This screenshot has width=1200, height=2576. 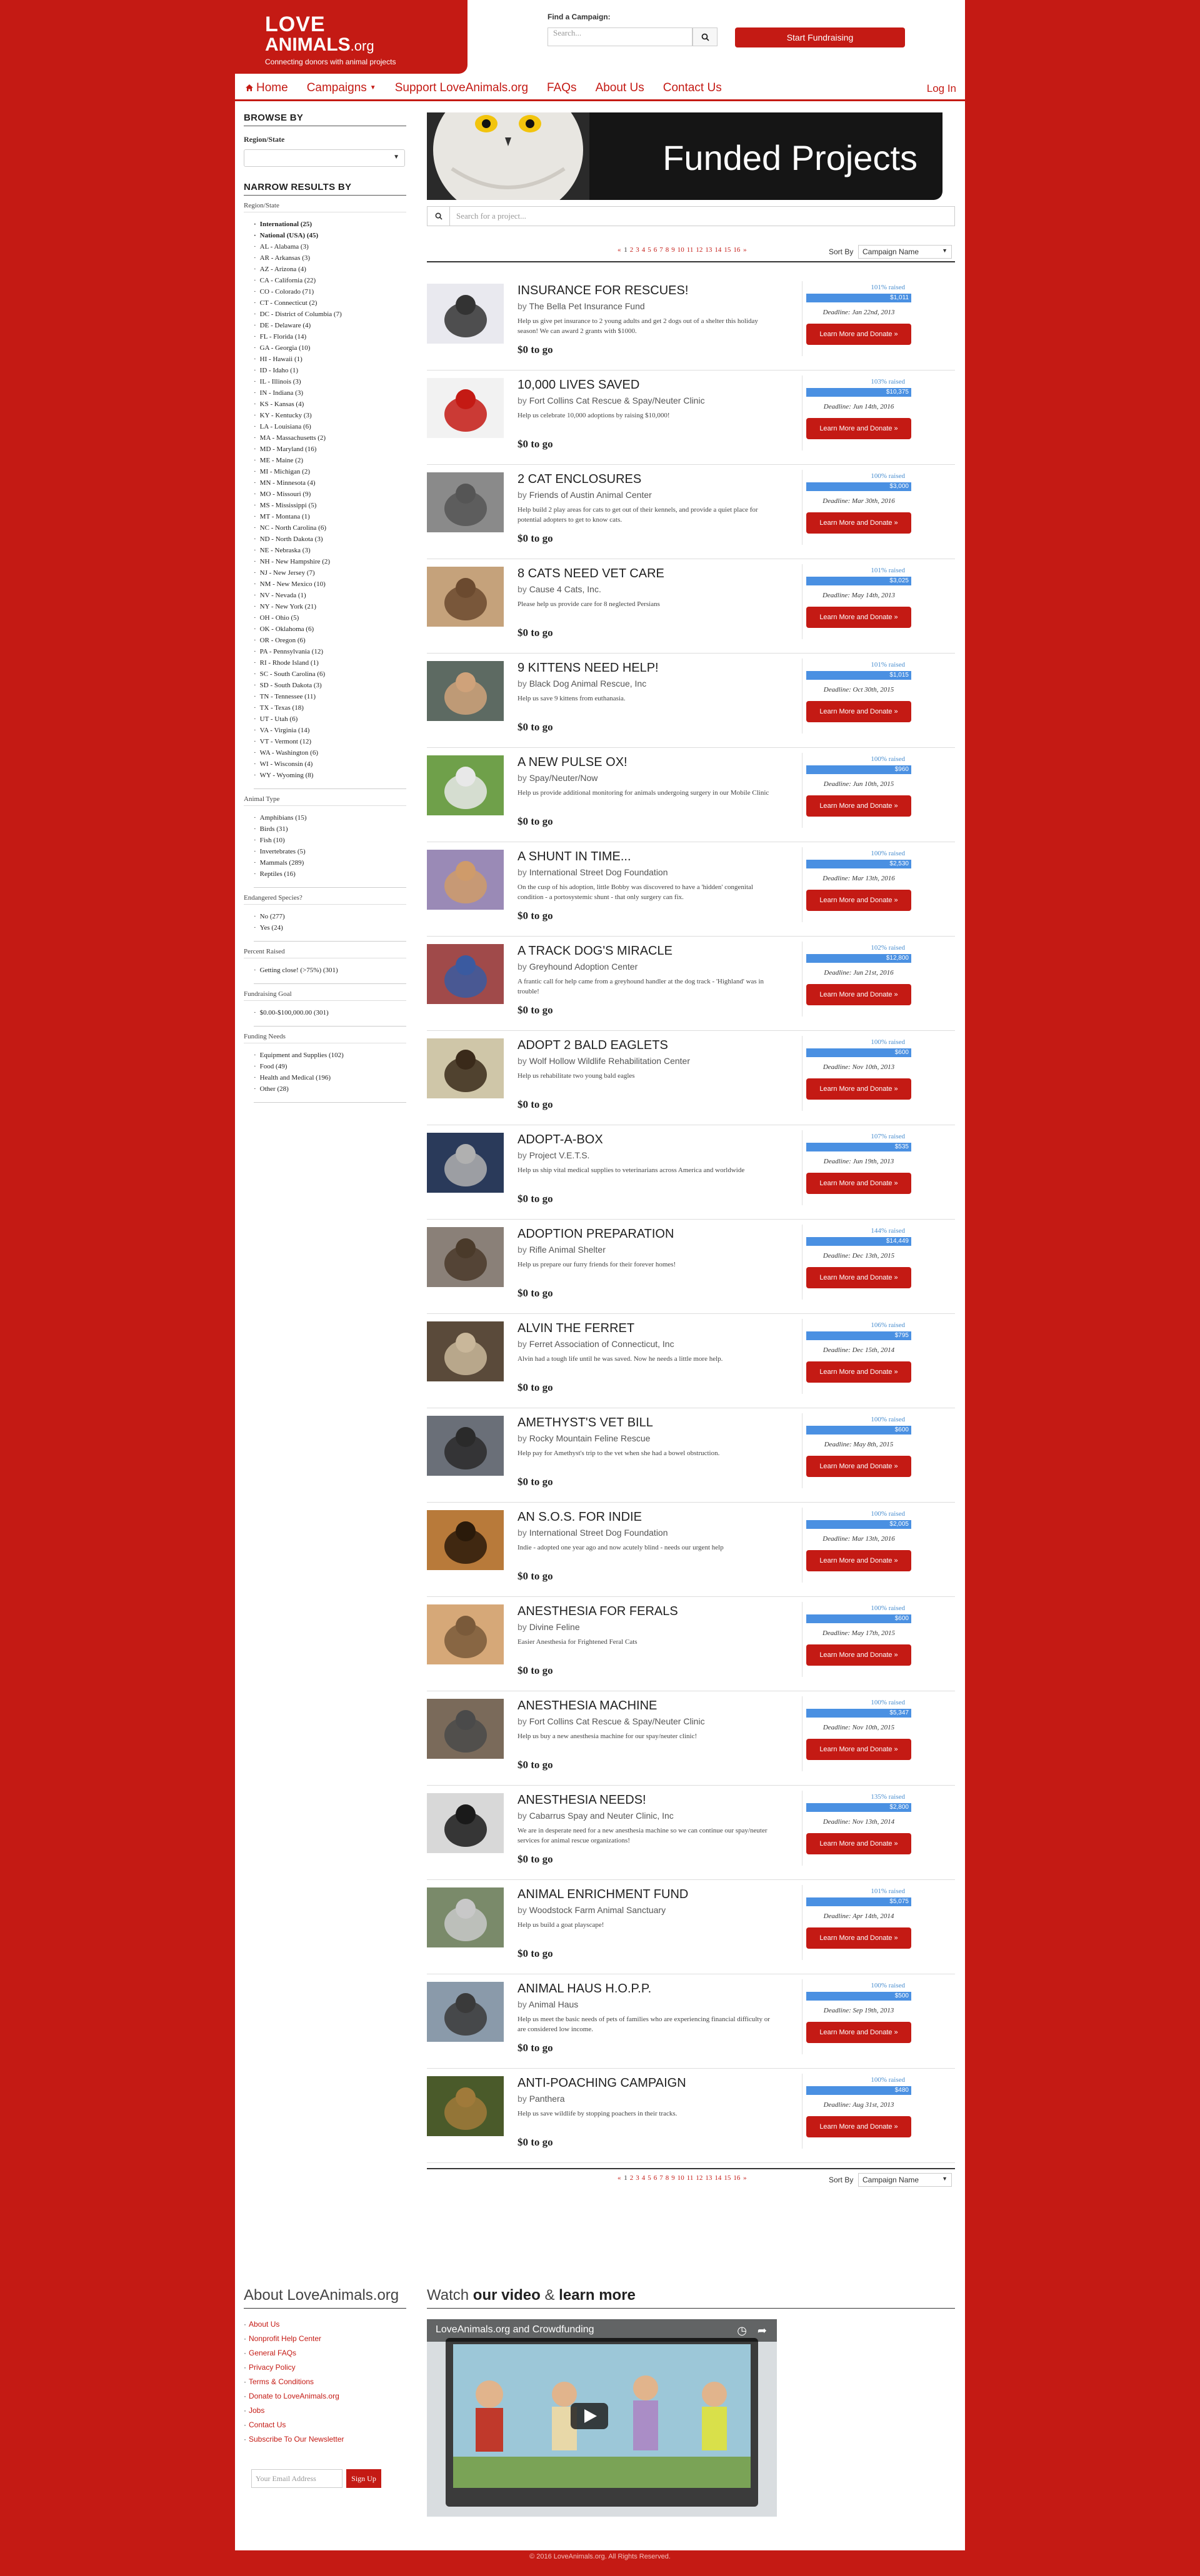 I want to click on pager-page: 2, so click(x=632, y=250).